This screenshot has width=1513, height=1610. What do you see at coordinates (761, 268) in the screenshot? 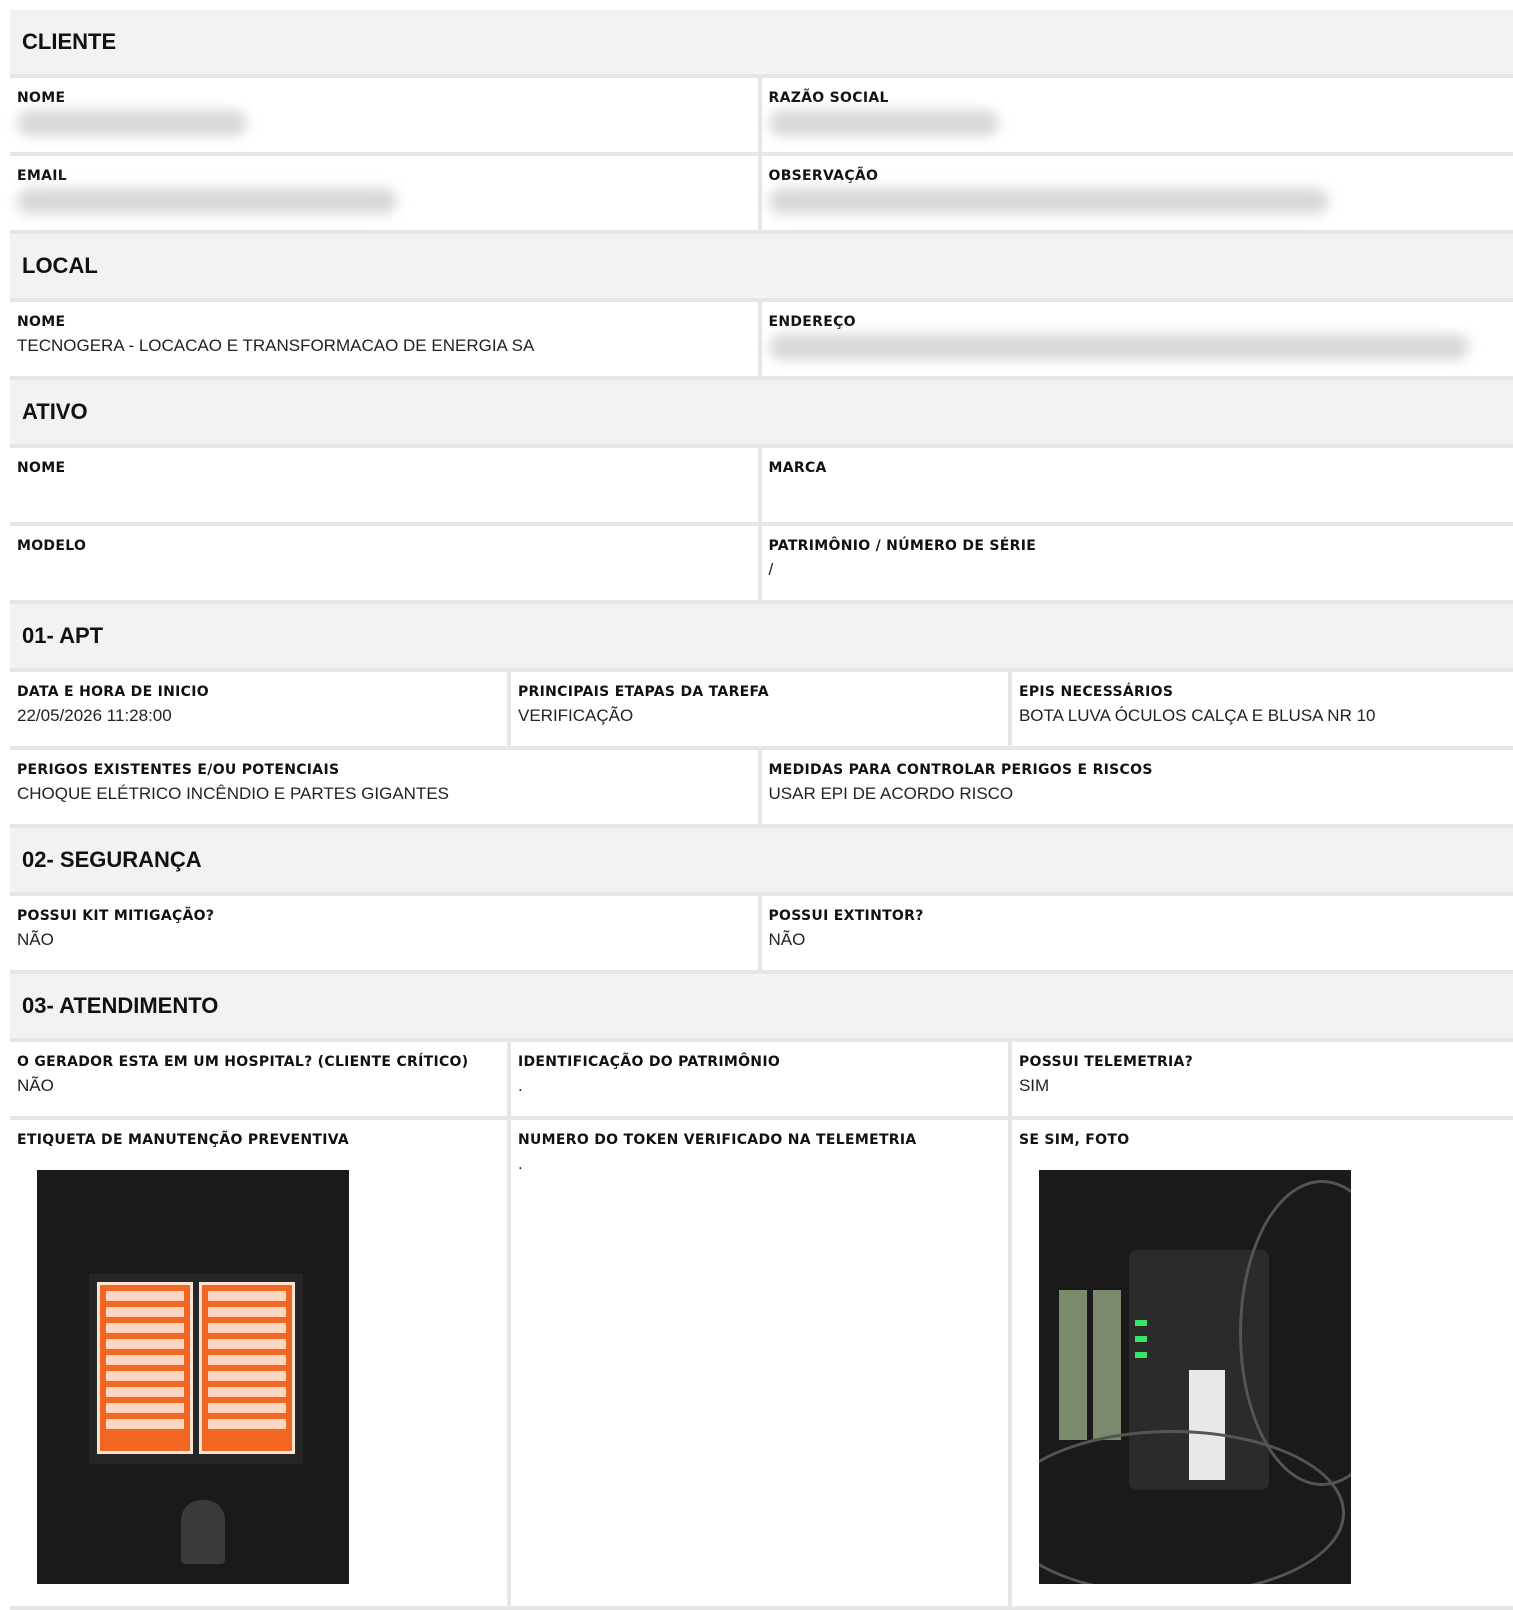
I see `section-local: LOCAL` at bounding box center [761, 268].